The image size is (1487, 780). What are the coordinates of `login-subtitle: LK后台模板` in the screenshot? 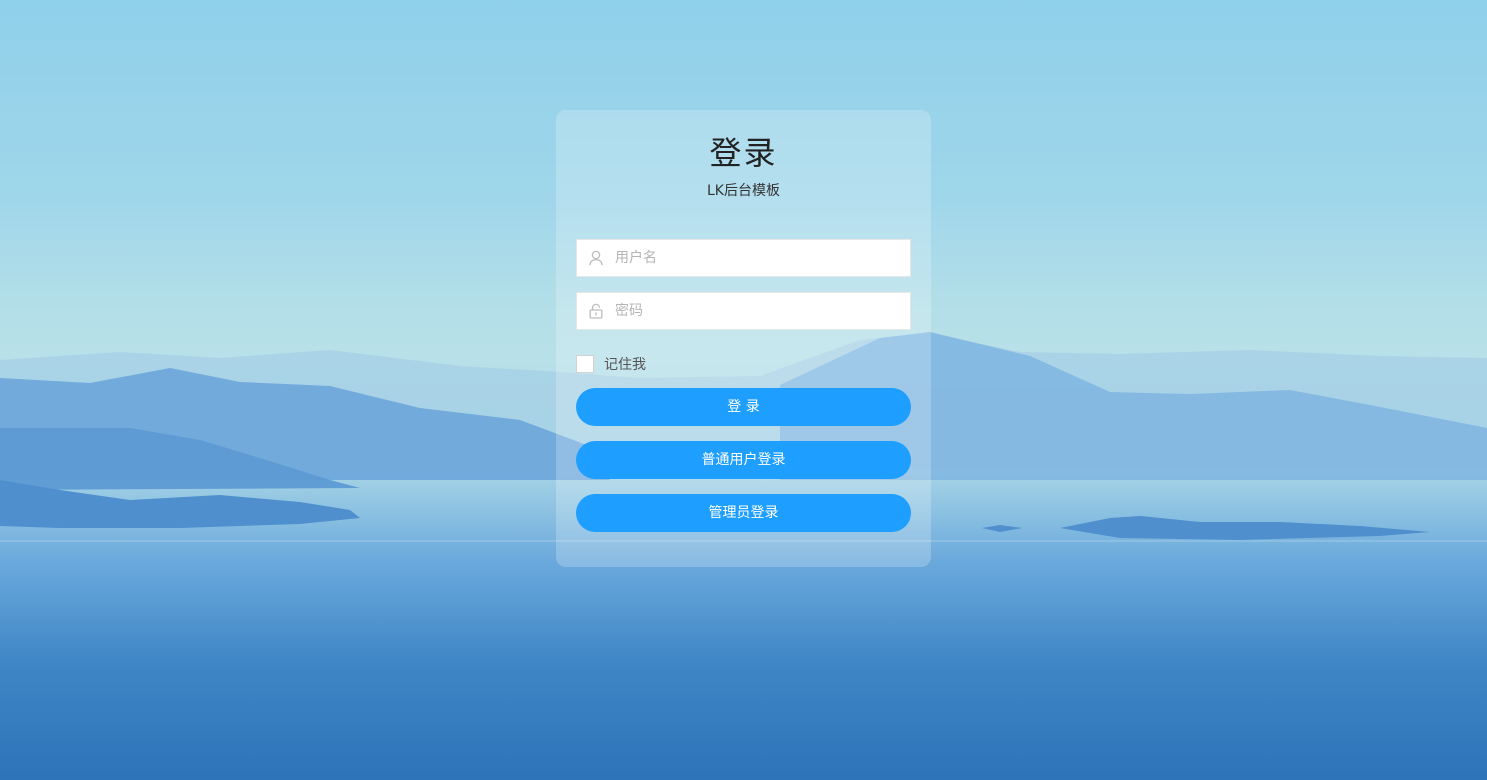 It's located at (743, 191).